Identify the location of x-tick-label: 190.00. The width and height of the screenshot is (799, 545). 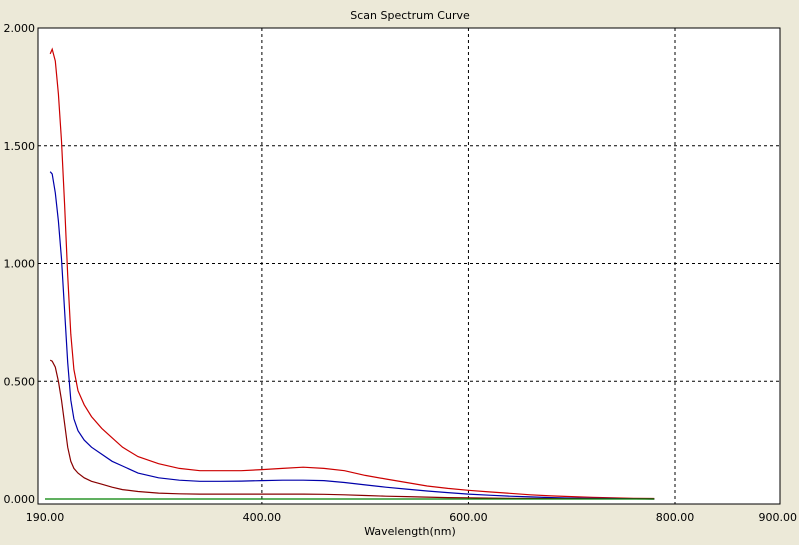
(45, 517).